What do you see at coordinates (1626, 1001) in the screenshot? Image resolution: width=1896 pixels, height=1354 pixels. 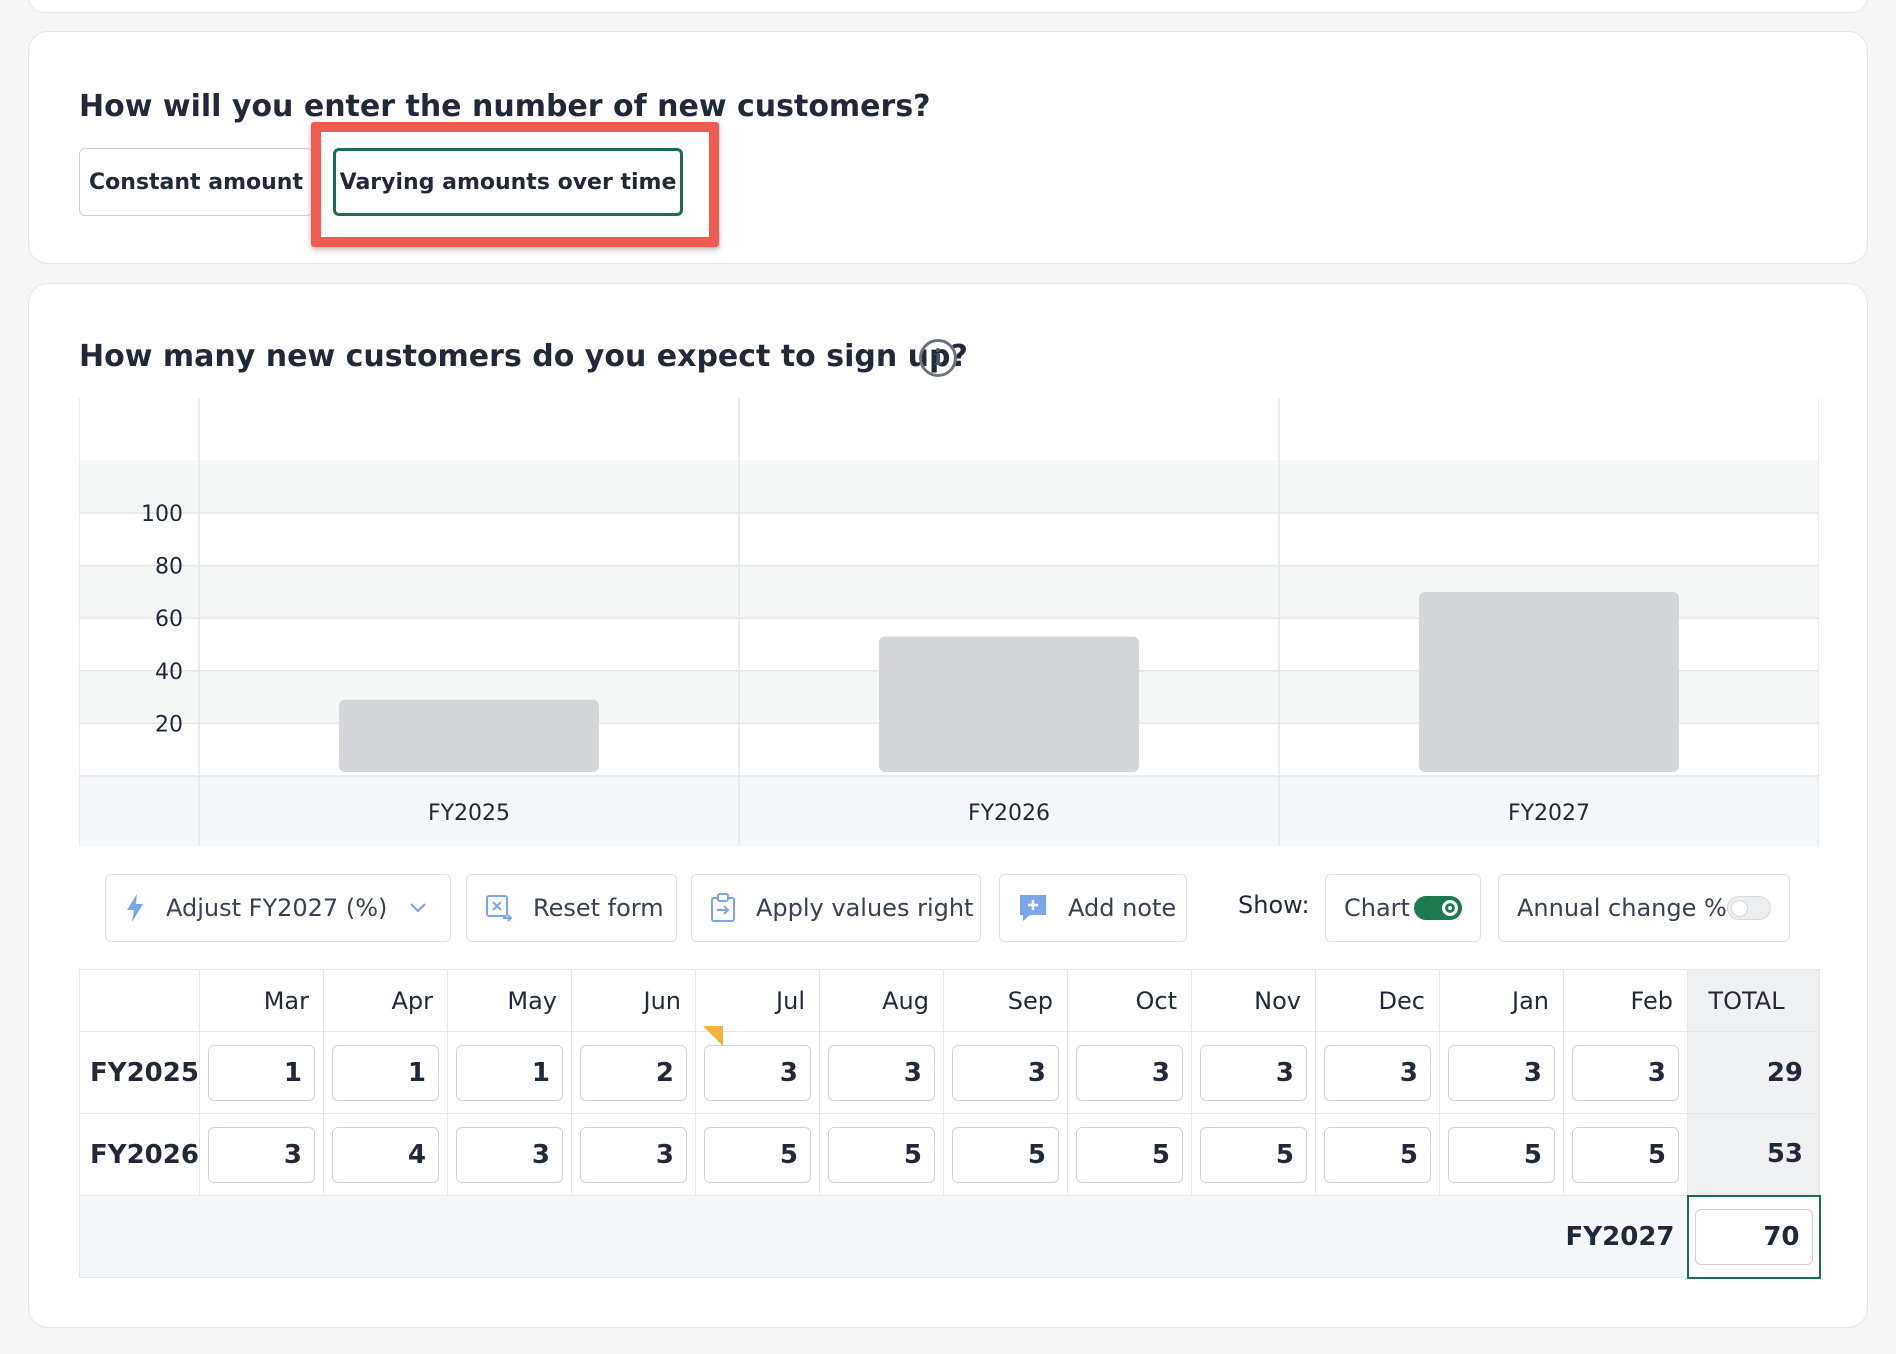 I see `month-header-feb: Feb` at bounding box center [1626, 1001].